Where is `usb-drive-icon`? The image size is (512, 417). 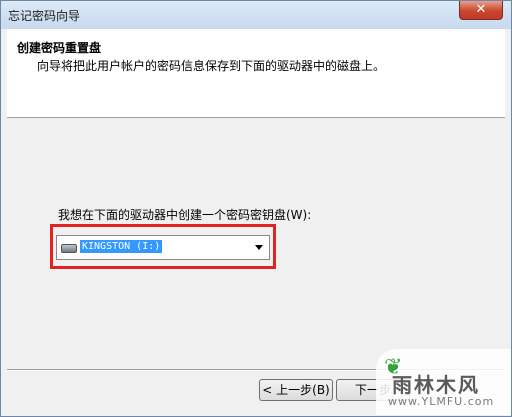 usb-drive-icon is located at coordinates (69, 248).